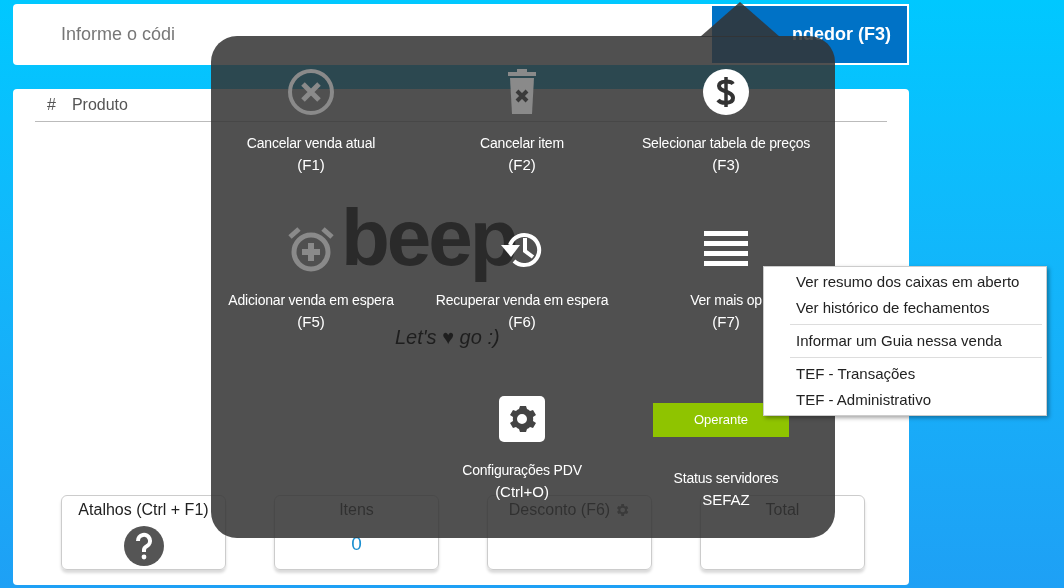  Describe the element at coordinates (726, 165) in the screenshot. I see `action-shortcut: (F3)` at that location.